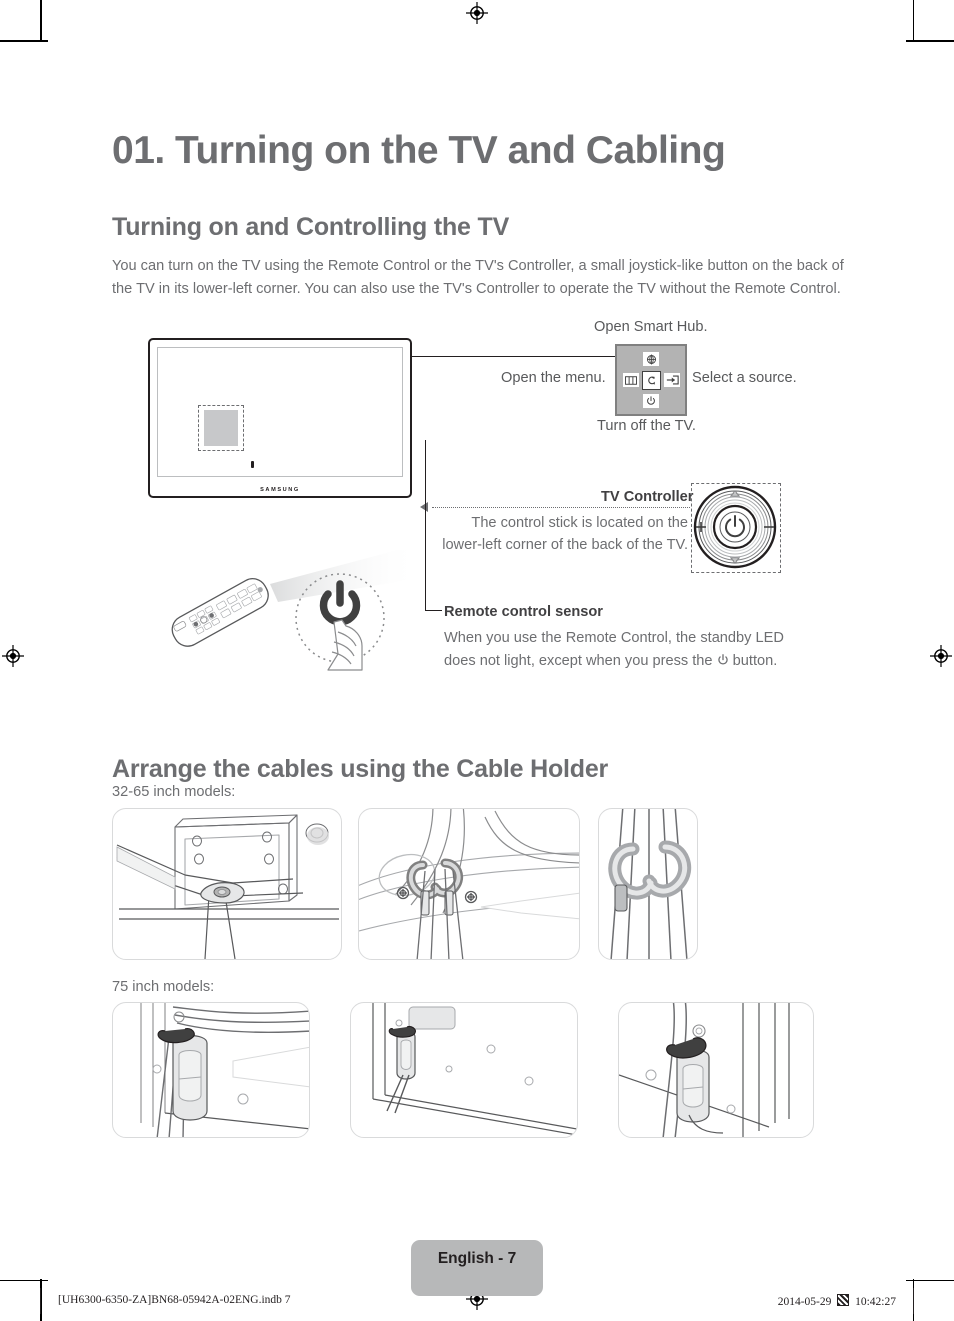  What do you see at coordinates (419, 151) in the screenshot?
I see `page-title: 01. Turning on the TV and Cabling` at bounding box center [419, 151].